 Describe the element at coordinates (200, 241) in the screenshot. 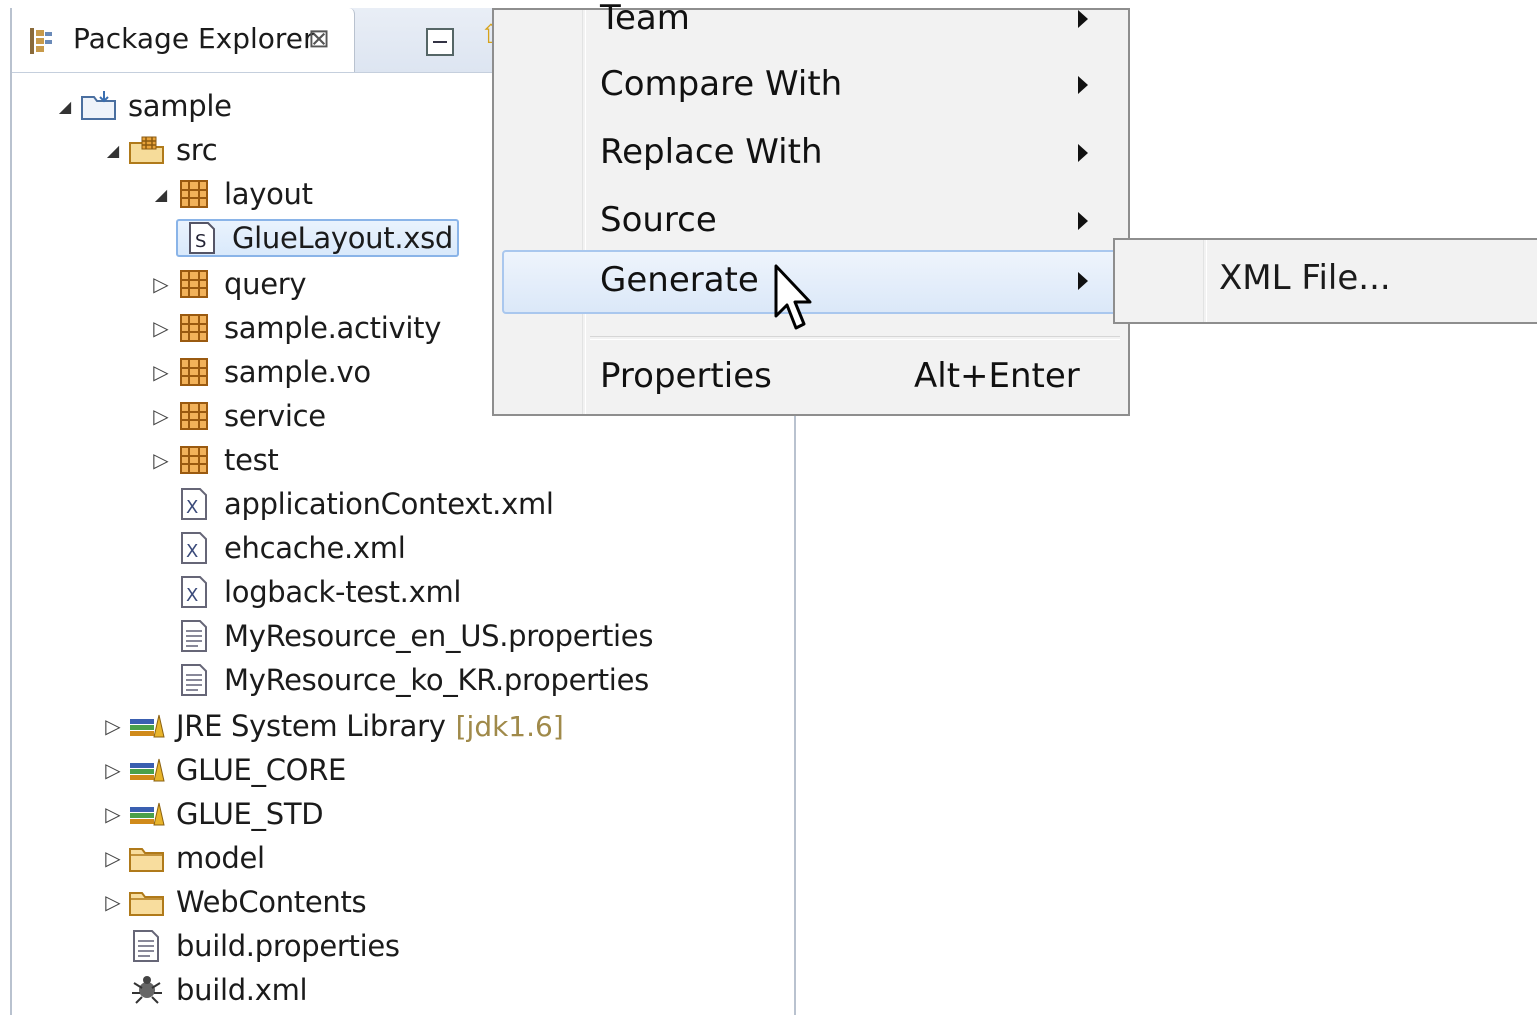

I see `svg-text: S` at that location.